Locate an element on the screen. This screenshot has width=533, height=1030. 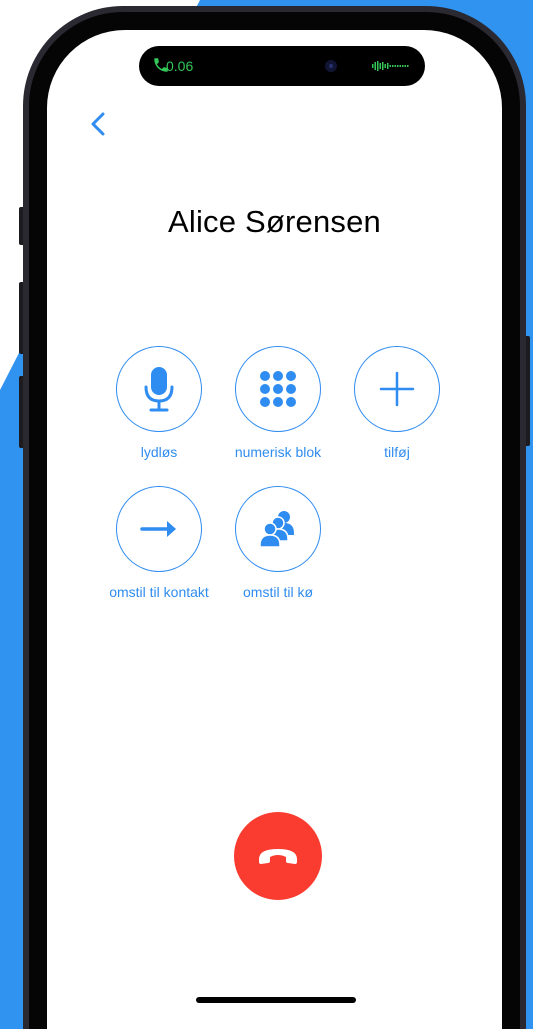
transfer-to-queue-label: omstil til kø is located at coordinates (278, 592).